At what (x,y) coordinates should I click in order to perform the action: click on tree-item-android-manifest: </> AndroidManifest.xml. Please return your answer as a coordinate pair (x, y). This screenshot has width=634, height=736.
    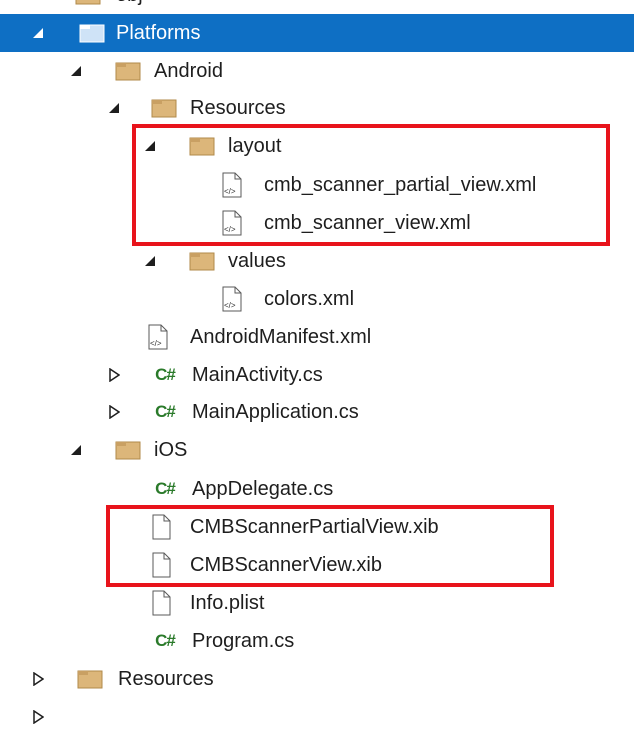
    Looking at the image, I should click on (317, 337).